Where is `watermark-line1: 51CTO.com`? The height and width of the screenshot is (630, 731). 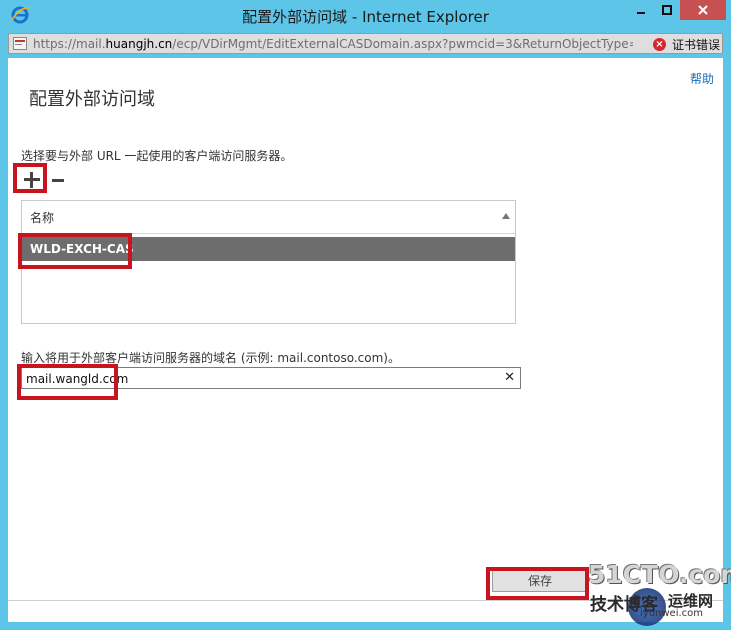
watermark-line1: 51CTO.com is located at coordinates (659, 574).